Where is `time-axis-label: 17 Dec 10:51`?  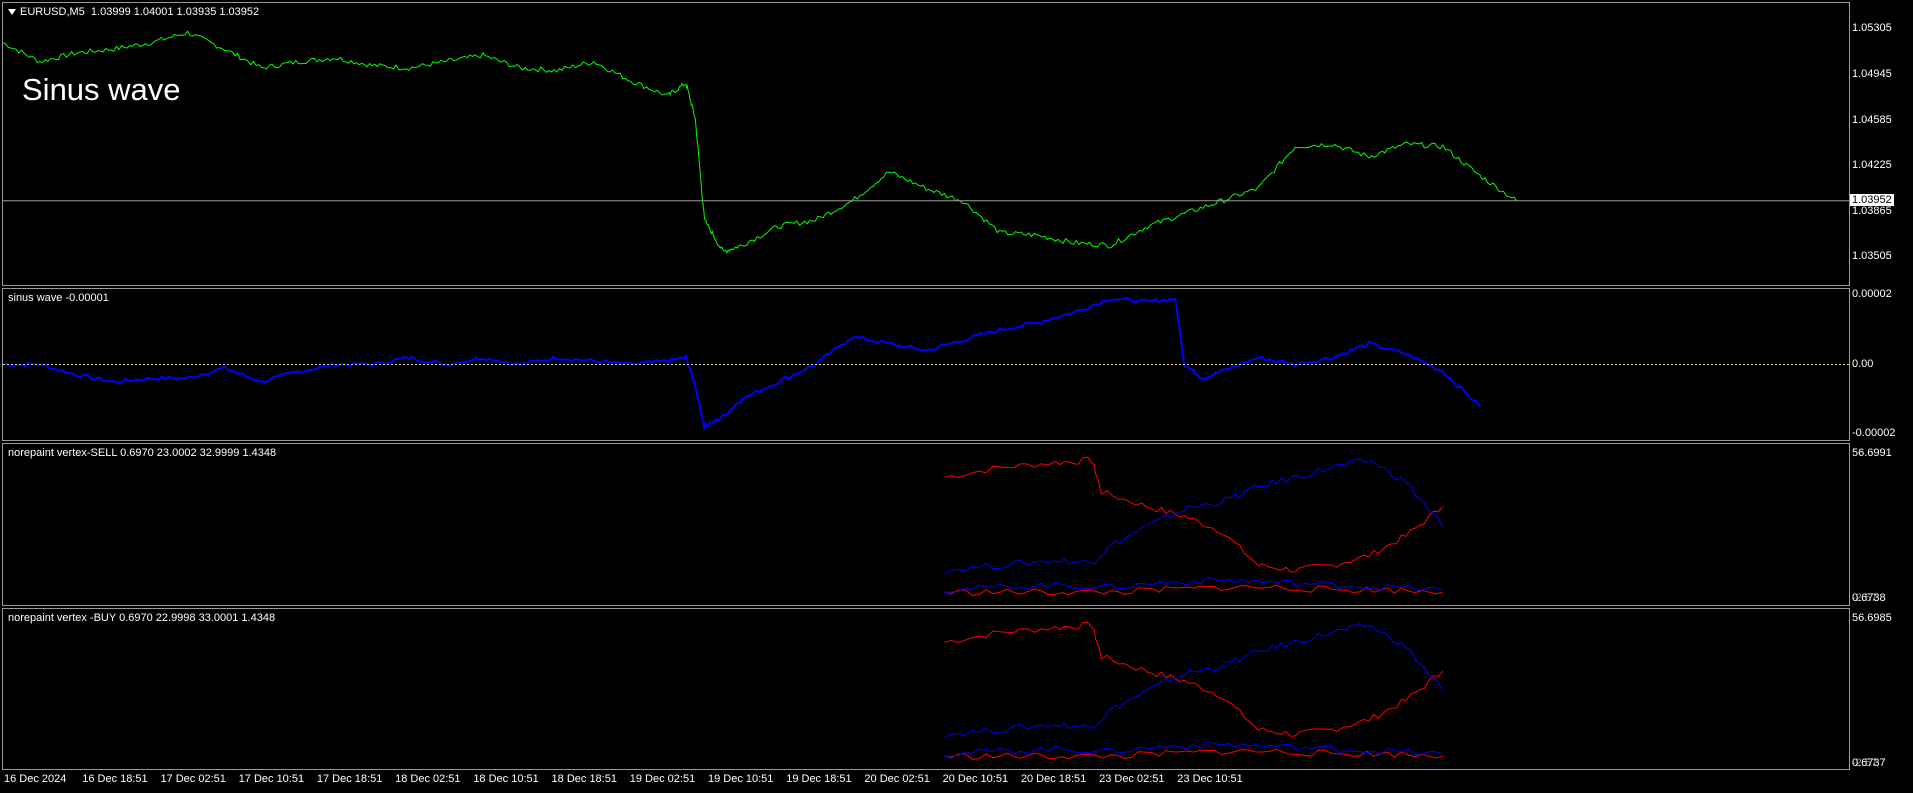 time-axis-label: 17 Dec 10:51 is located at coordinates (271, 779).